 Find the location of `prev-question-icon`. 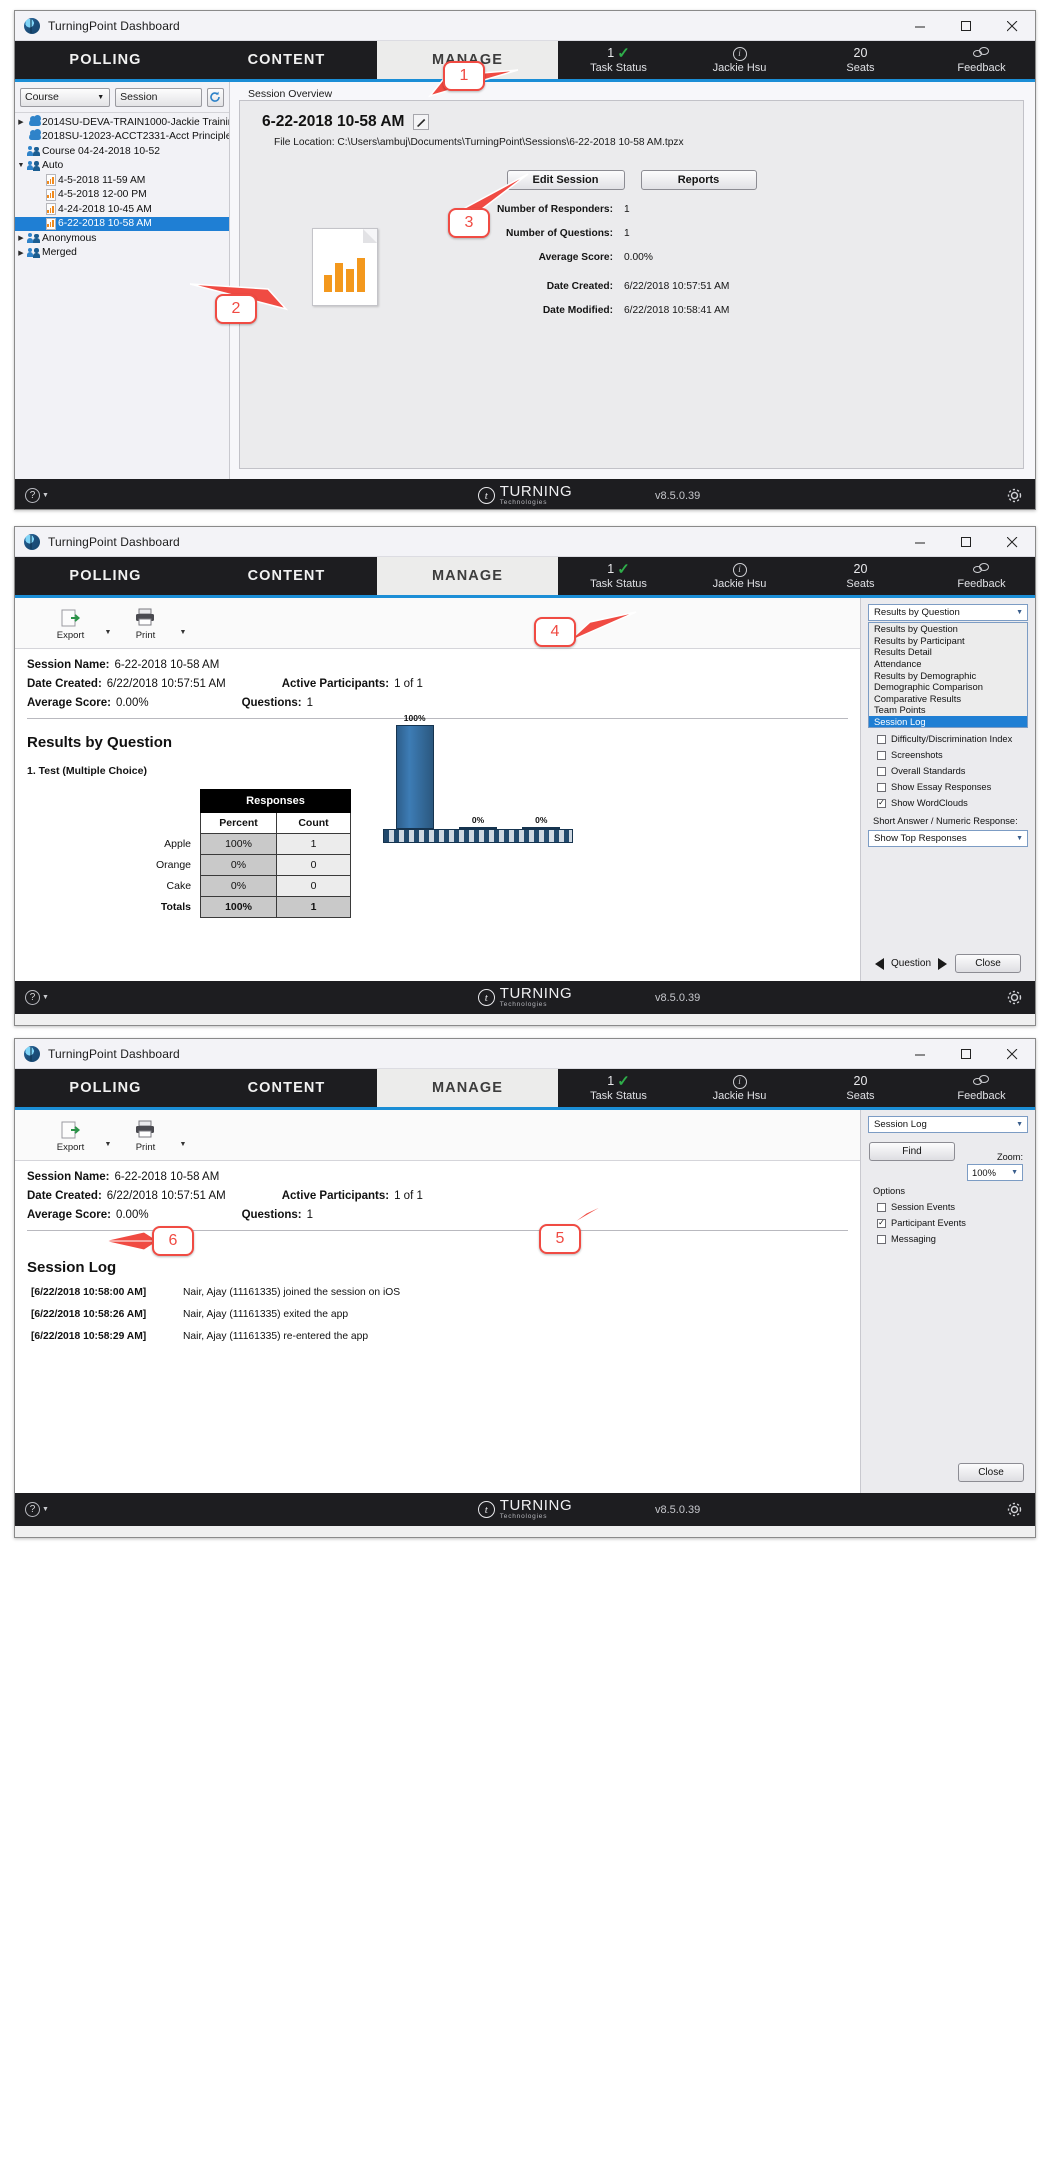

prev-question-icon is located at coordinates (879, 963).